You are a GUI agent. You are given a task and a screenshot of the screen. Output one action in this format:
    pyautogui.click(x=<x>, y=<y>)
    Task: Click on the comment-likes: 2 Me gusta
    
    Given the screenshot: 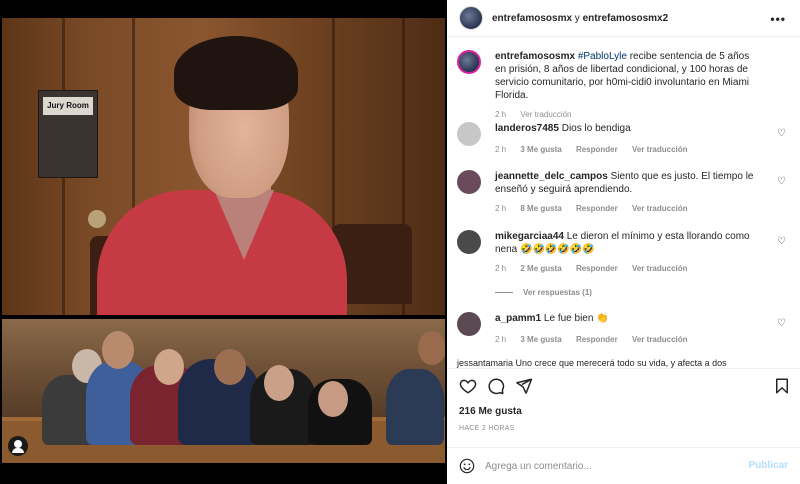 What is the action you would take?
    pyautogui.click(x=540, y=268)
    